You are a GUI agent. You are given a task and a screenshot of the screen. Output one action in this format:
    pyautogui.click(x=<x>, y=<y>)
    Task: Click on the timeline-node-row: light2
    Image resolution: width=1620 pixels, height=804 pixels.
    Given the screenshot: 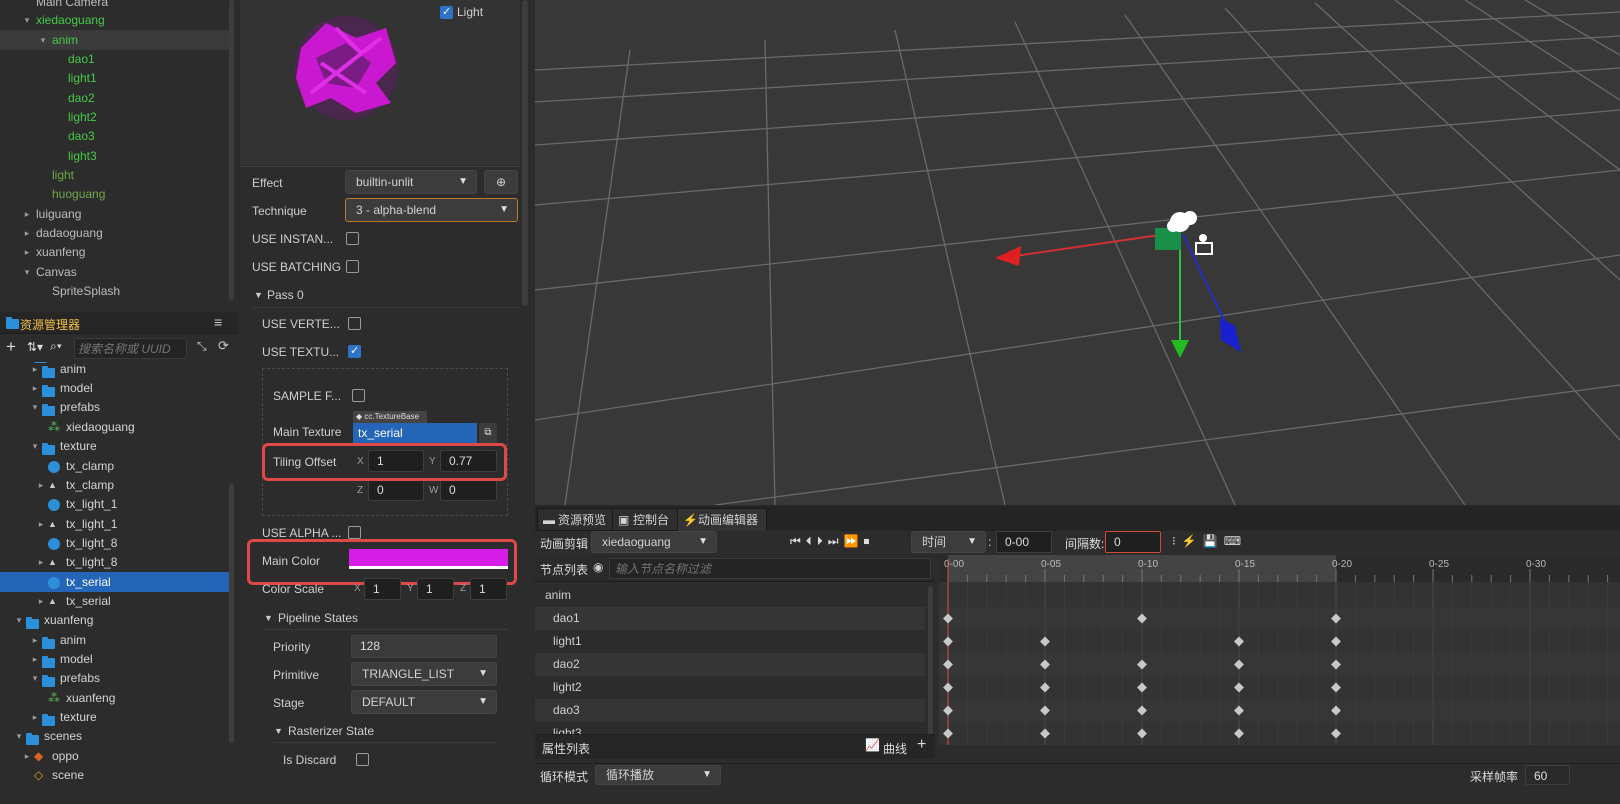 What is the action you would take?
    pyautogui.click(x=730, y=687)
    